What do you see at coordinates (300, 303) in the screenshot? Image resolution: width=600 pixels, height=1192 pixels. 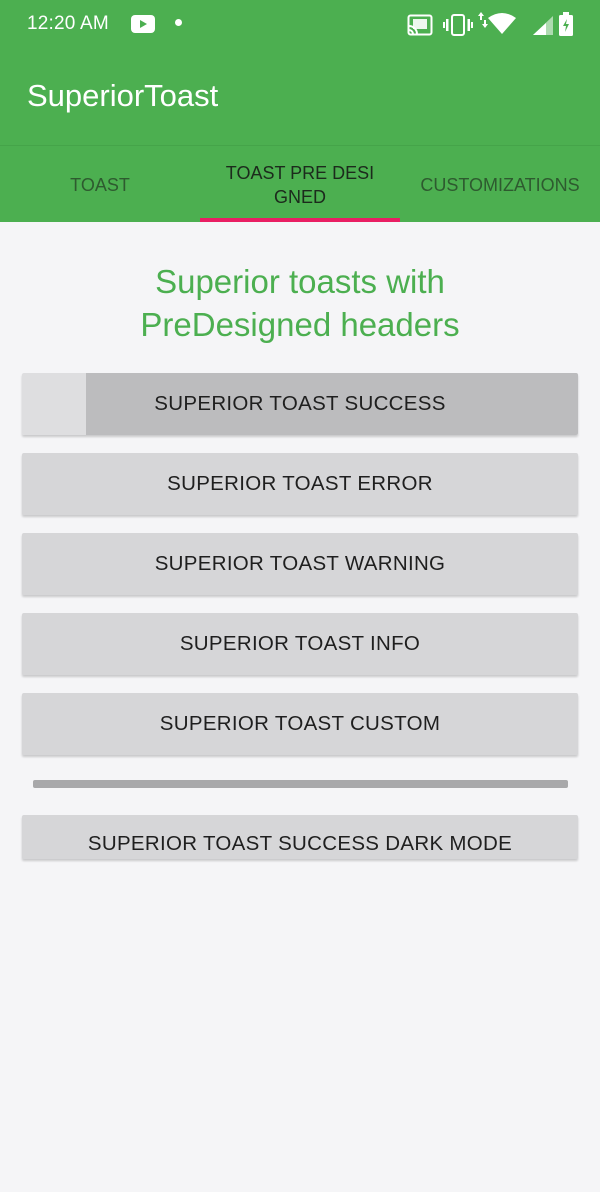 I see `page-heading: Superior toasts with PreDesigned headers` at bounding box center [300, 303].